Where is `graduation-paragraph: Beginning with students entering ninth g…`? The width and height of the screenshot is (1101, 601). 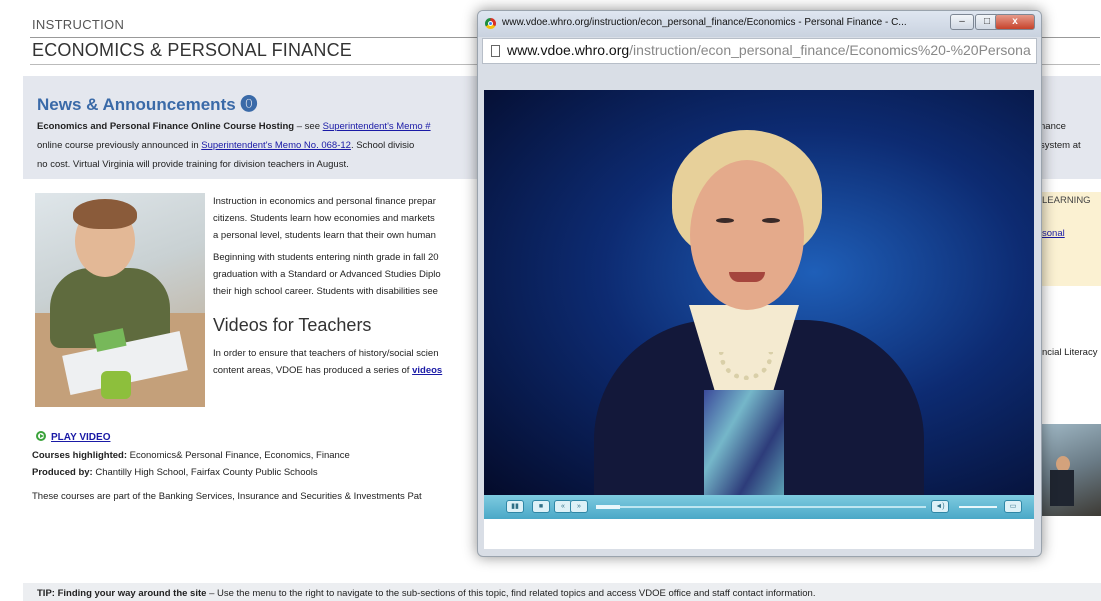
graduation-paragraph: Beginning with students entering ninth g… is located at coordinates (353, 274).